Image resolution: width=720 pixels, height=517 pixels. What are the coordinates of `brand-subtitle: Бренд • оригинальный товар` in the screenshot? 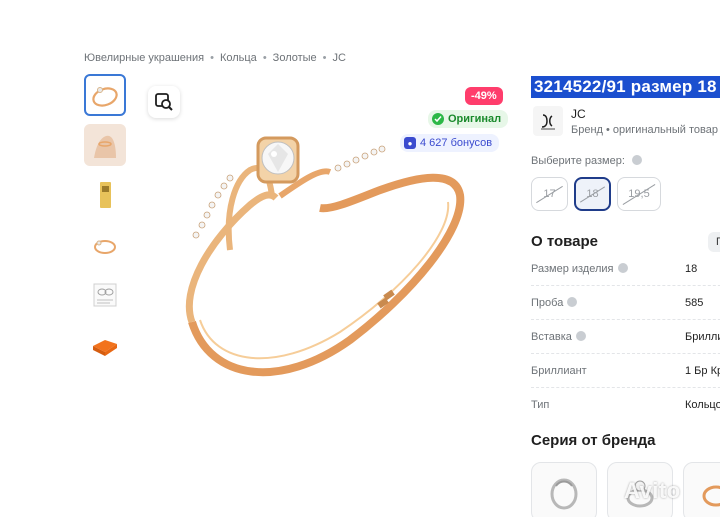 It's located at (645, 130).